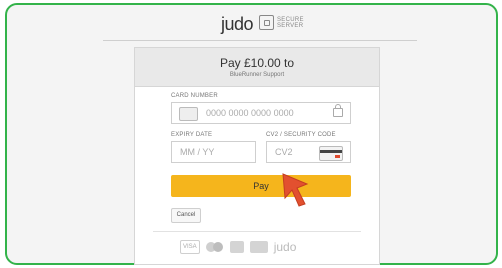 The height and width of the screenshot is (268, 502). Describe the element at coordinates (331, 153) in the screenshot. I see `cv2-card-icon` at that location.